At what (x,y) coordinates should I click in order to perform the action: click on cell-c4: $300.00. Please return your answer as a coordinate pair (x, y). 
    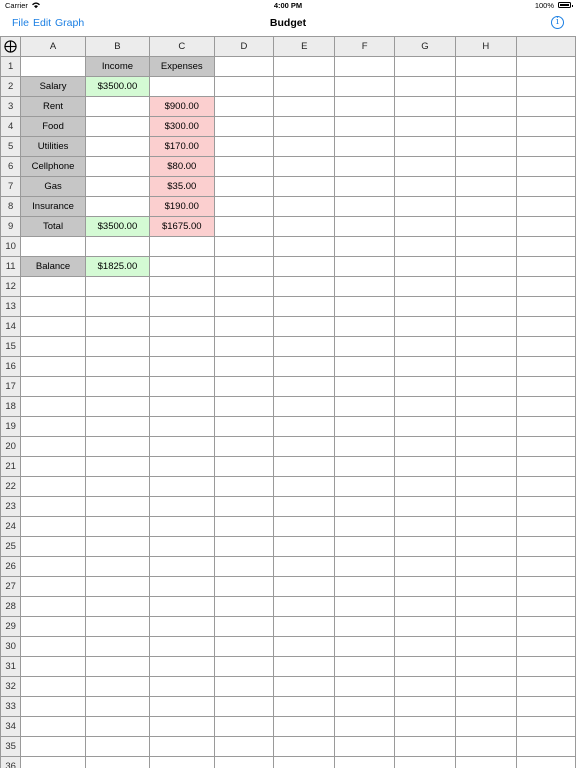
    Looking at the image, I should click on (182, 126).